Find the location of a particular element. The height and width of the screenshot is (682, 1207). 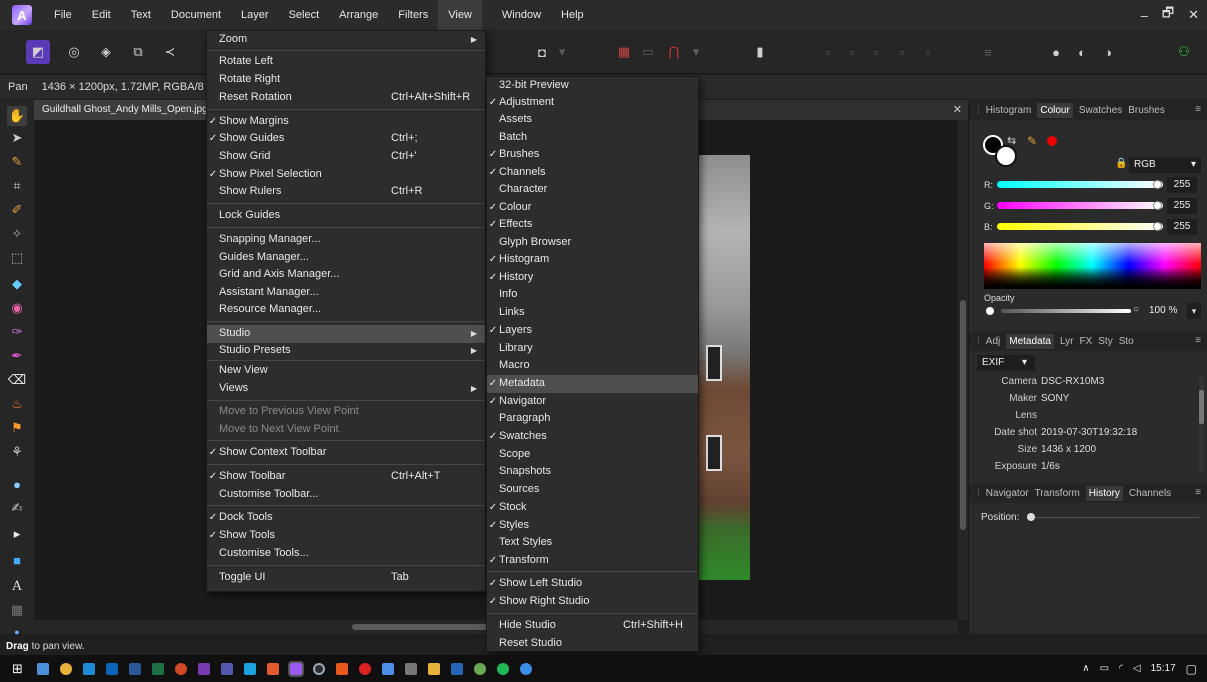

gradient-tool-icon: ◉ is located at coordinates (17, 308).